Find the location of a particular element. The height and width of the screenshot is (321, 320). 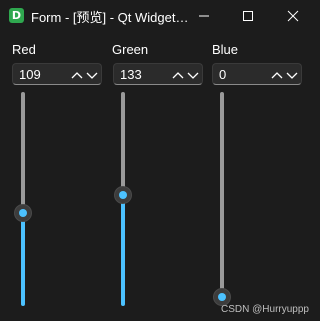

red-slider is located at coordinates (23, 199).